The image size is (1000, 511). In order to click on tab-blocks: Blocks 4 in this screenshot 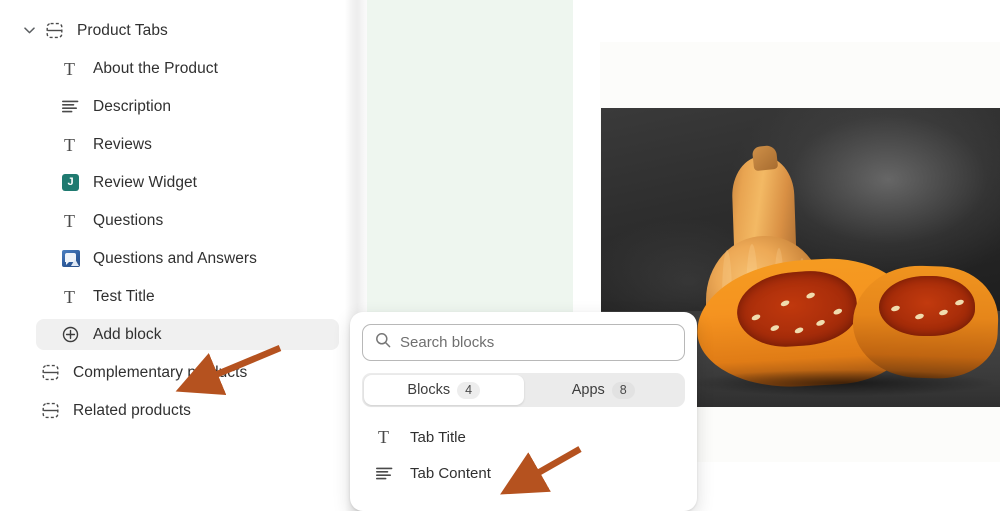, I will do `click(444, 390)`.